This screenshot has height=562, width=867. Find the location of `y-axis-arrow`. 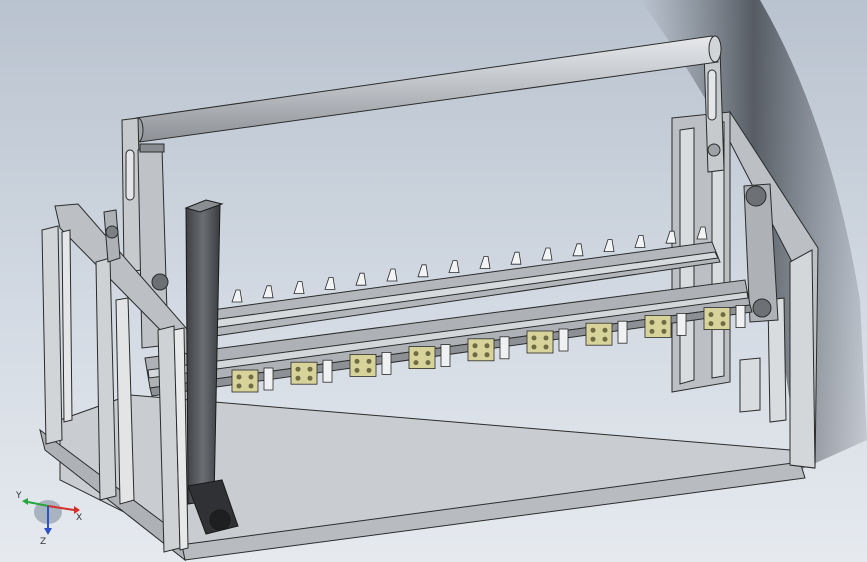

y-axis-arrow is located at coordinates (25, 501).